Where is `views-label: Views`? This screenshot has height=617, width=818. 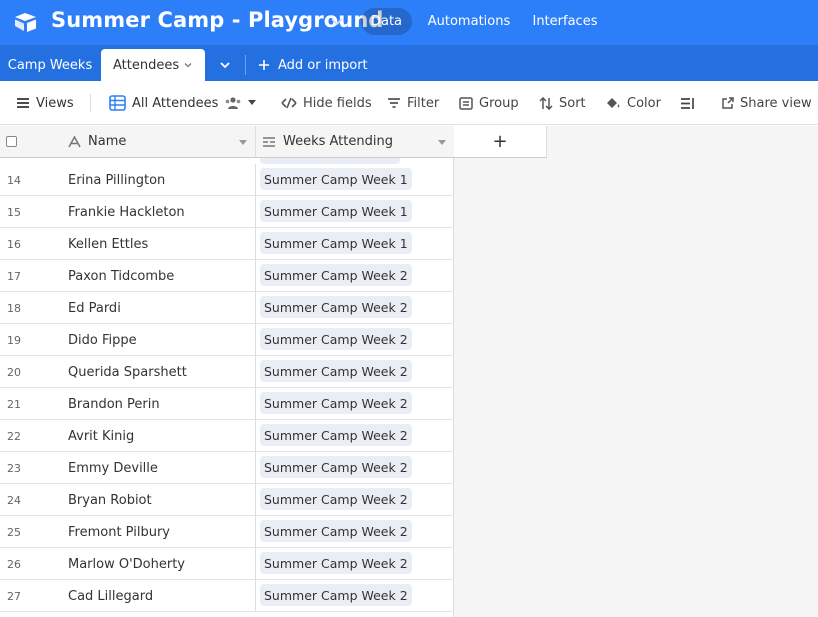
views-label: Views is located at coordinates (55, 103).